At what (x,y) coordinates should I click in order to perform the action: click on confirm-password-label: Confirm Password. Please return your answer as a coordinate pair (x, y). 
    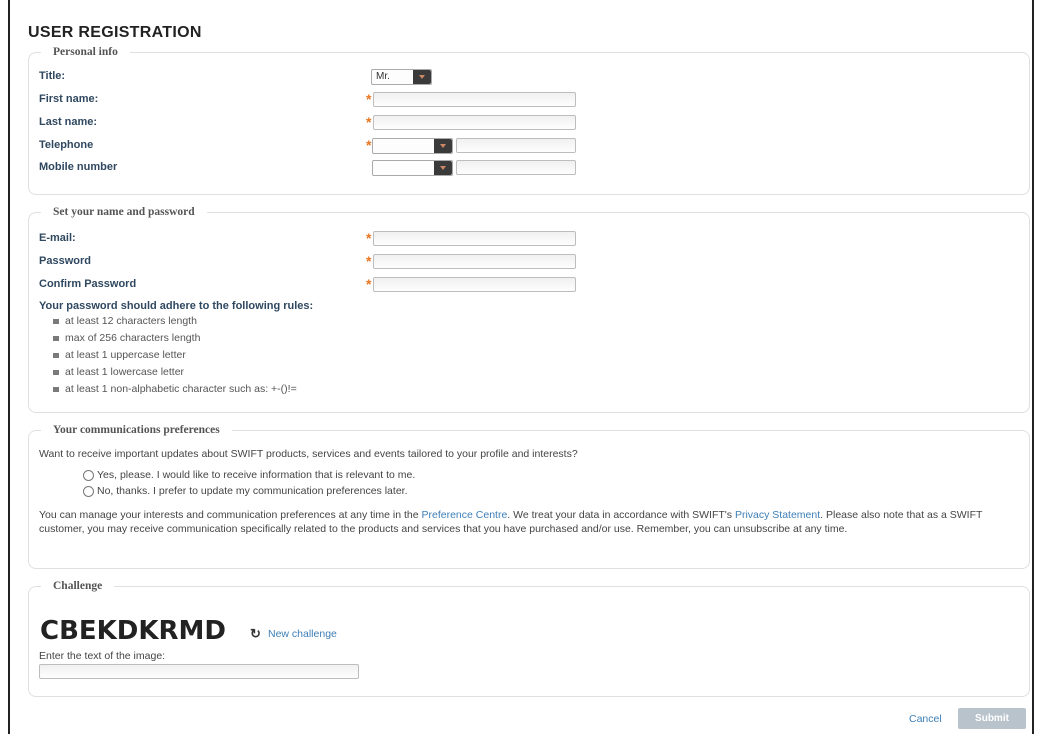
    Looking at the image, I should click on (88, 284).